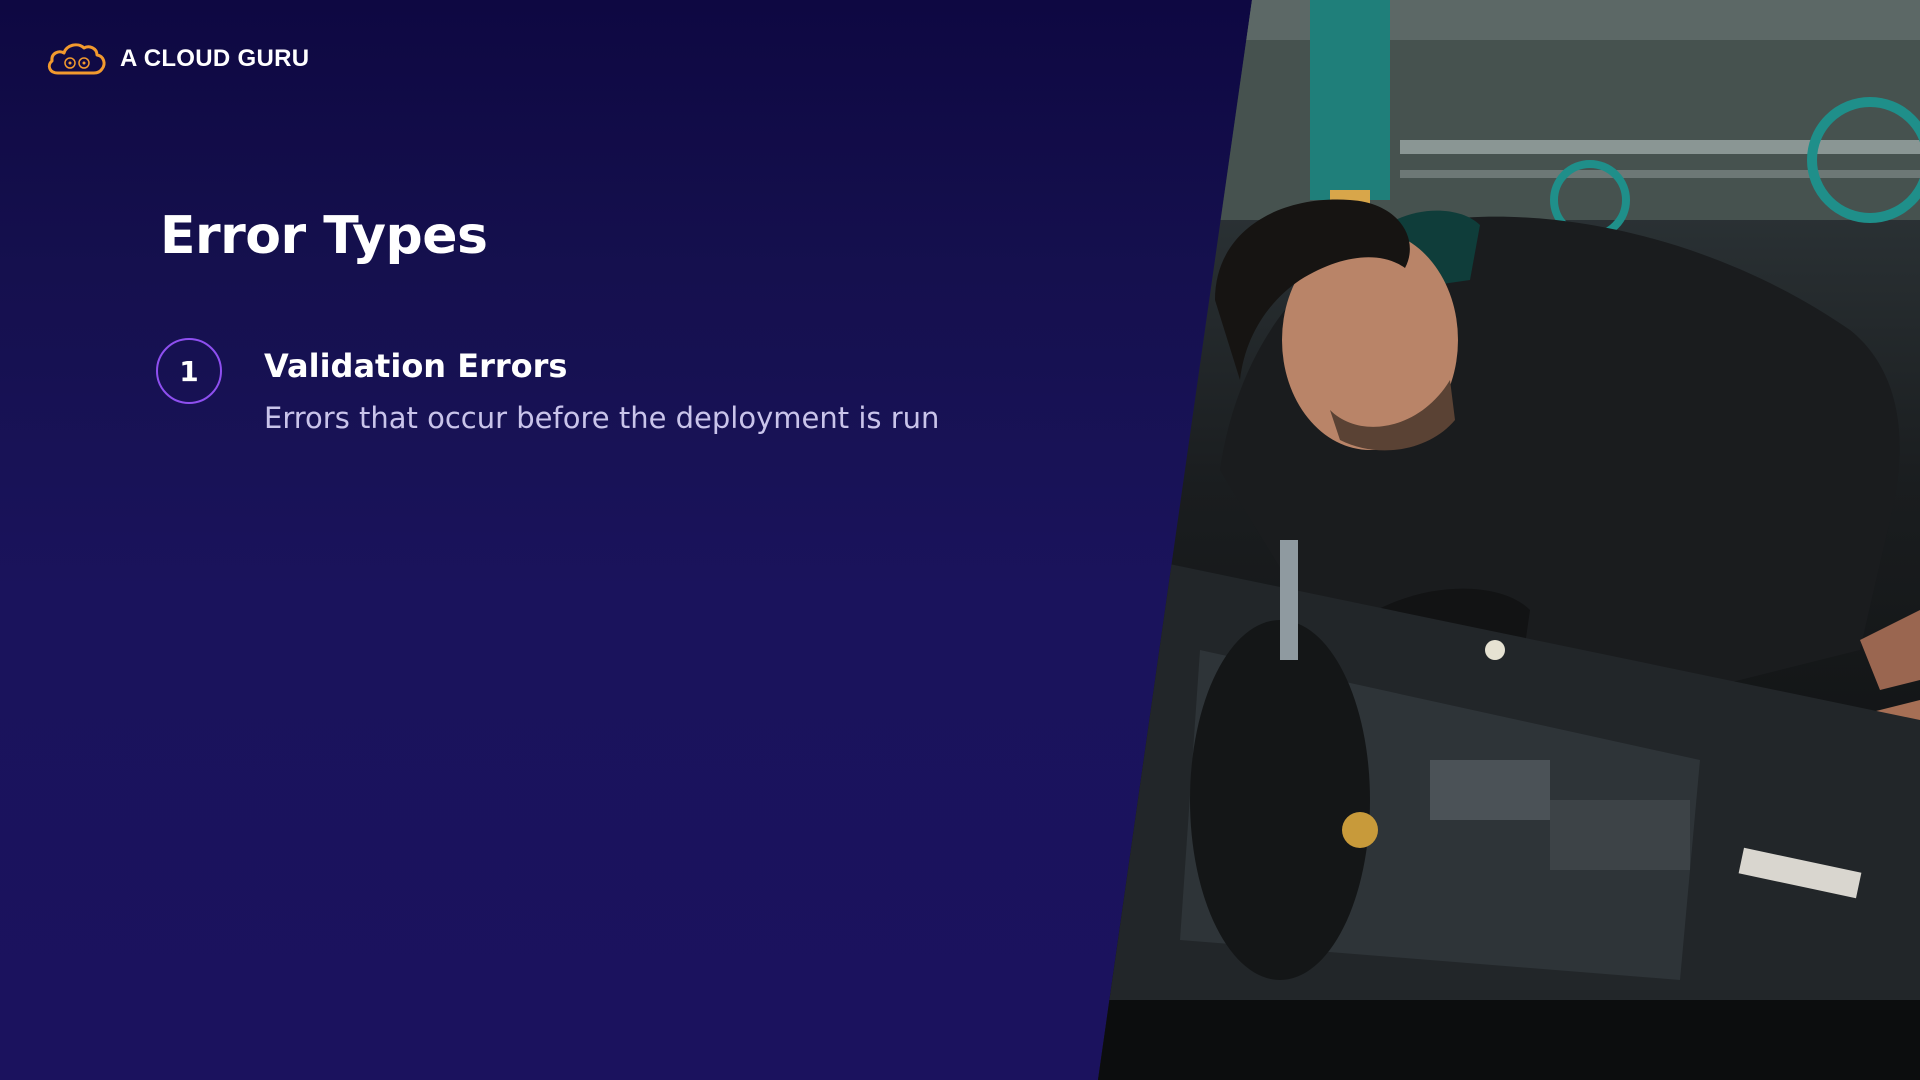 This screenshot has width=1920, height=1080. I want to click on item-title: Validation Errors, so click(416, 366).